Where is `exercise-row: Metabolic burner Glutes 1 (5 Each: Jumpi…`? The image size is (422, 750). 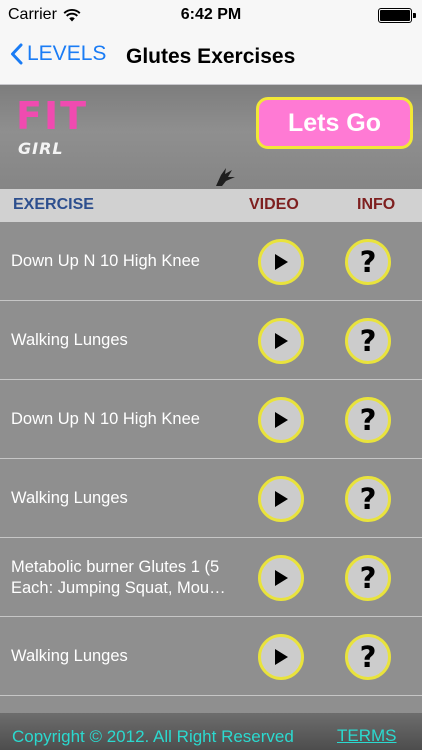 exercise-row: Metabolic burner Glutes 1 (5 Each: Jumpi… is located at coordinates (211, 577).